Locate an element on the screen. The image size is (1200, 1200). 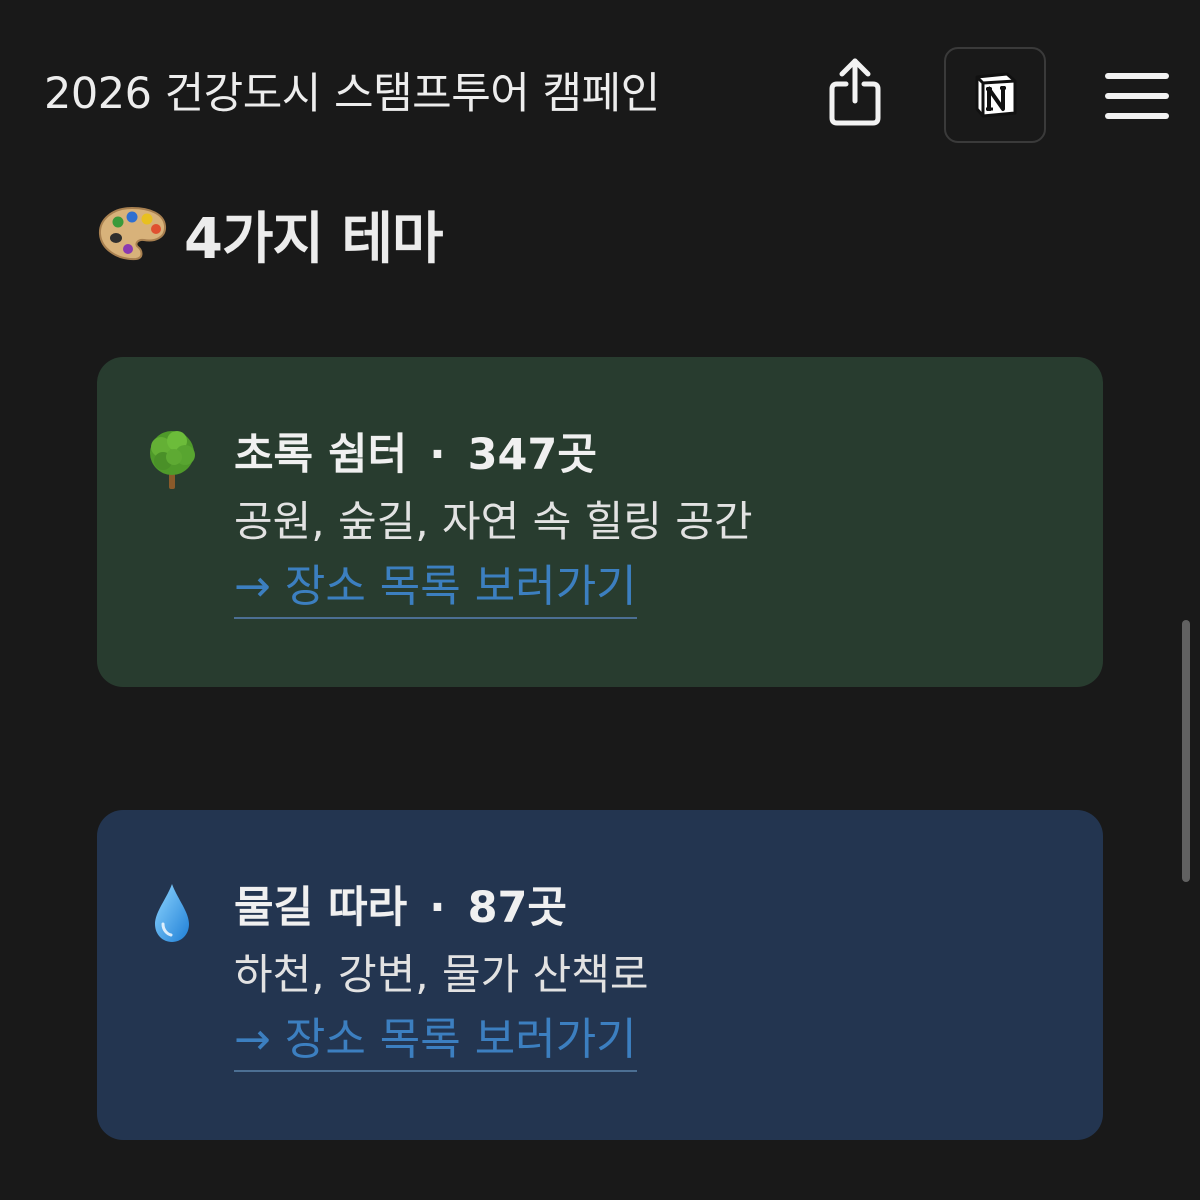
theme-name: 초록 쉼터 is located at coordinates (321, 455).